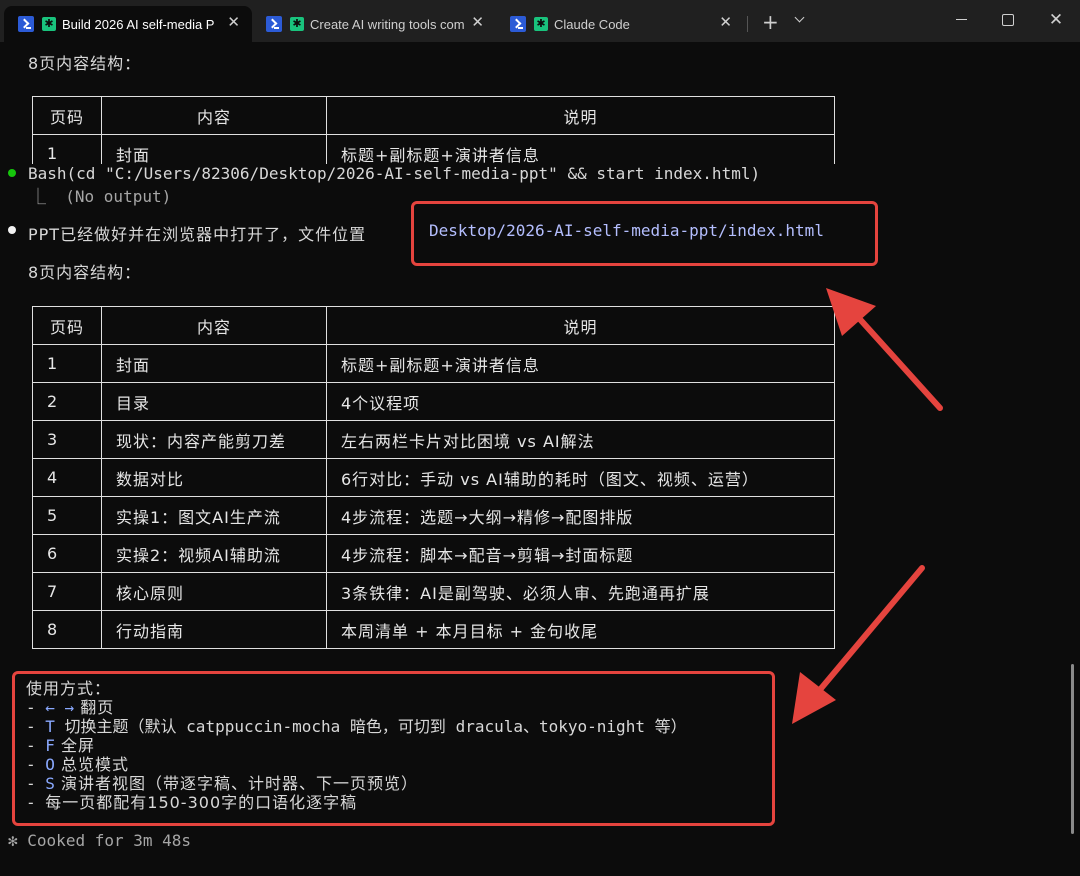 The height and width of the screenshot is (876, 1080). I want to click on usage-desc: 翻页, so click(94, 707).